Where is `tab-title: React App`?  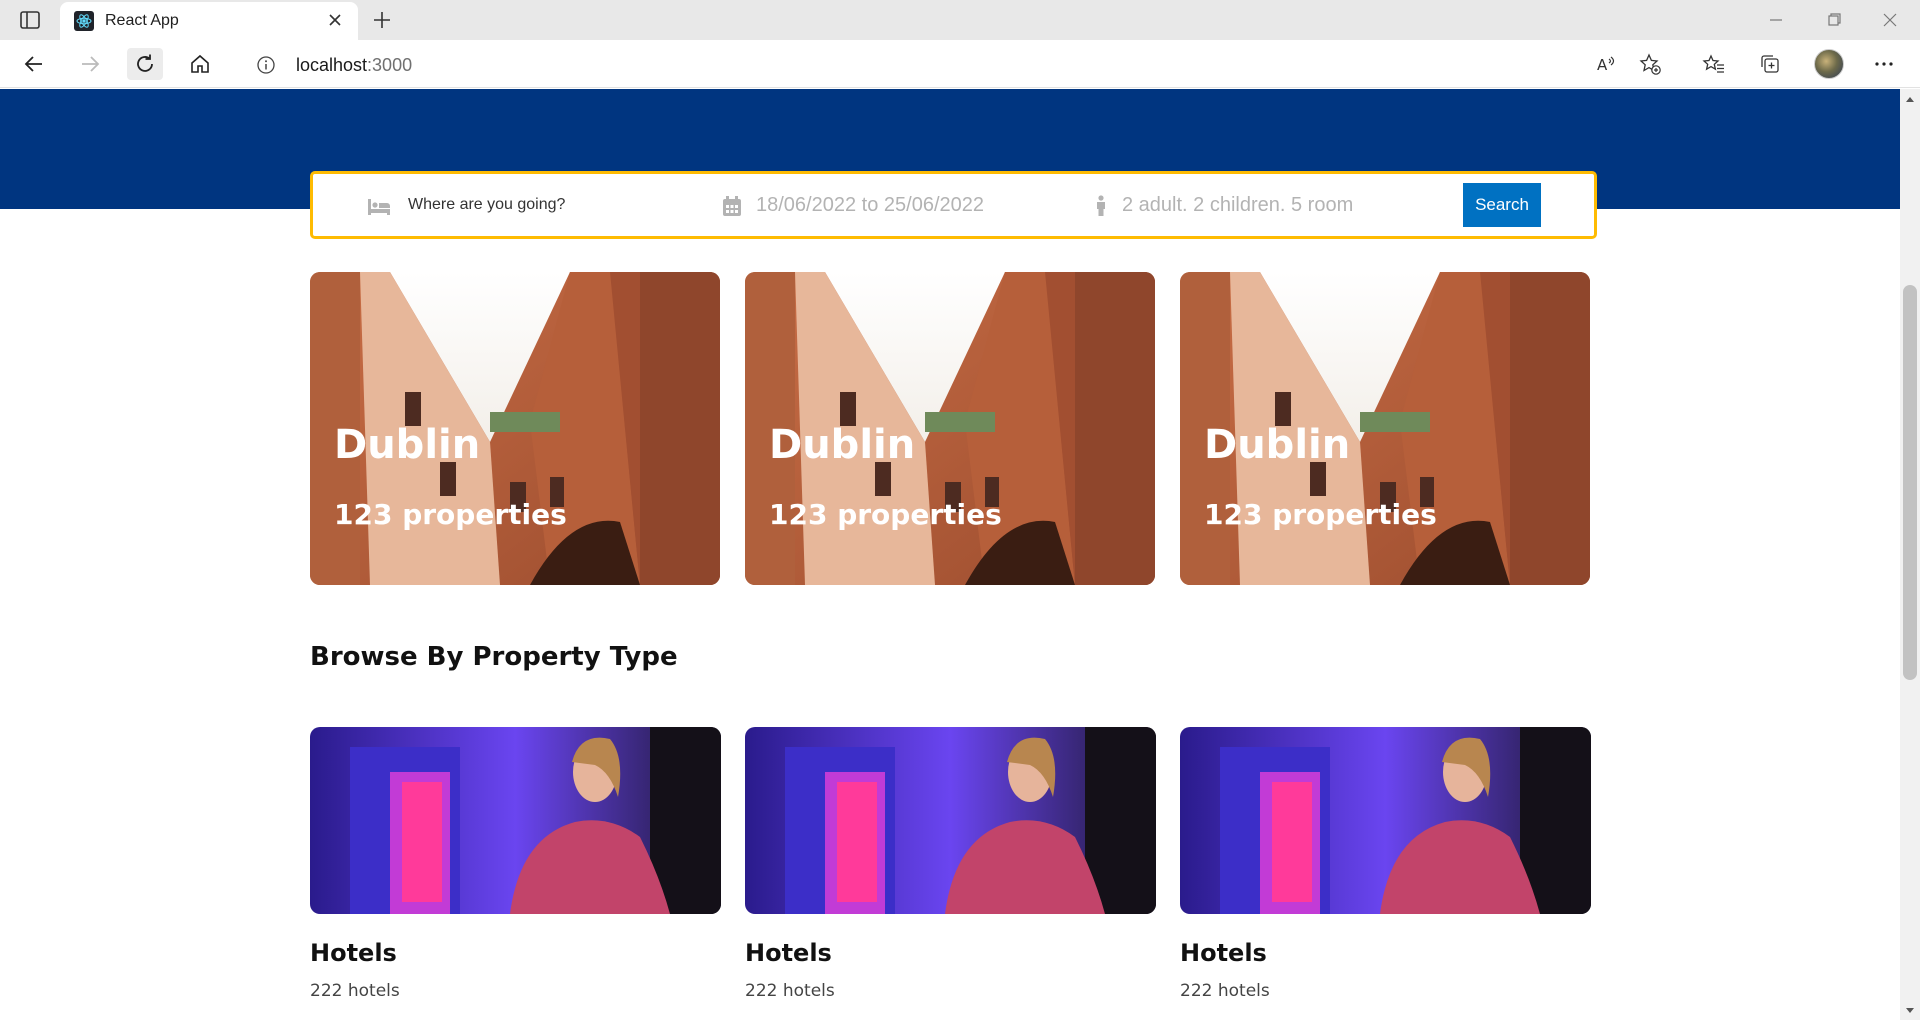
tab-title: React App is located at coordinates (142, 20).